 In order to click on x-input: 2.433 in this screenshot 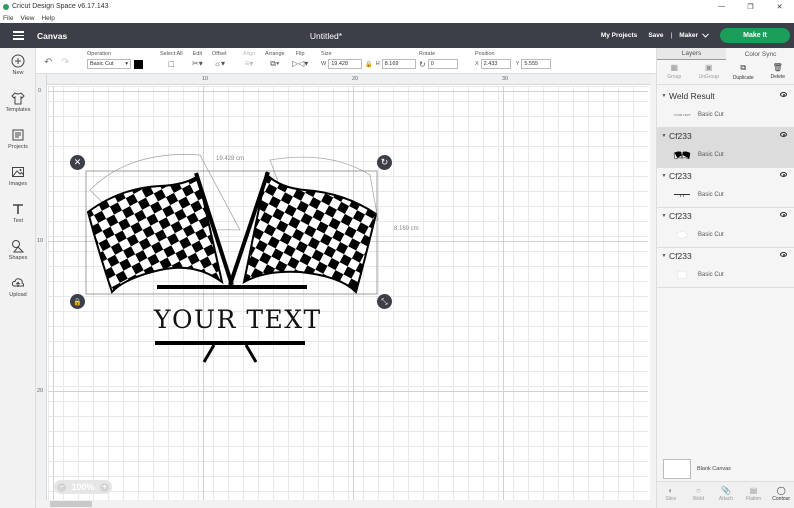, I will do `click(495, 64)`.